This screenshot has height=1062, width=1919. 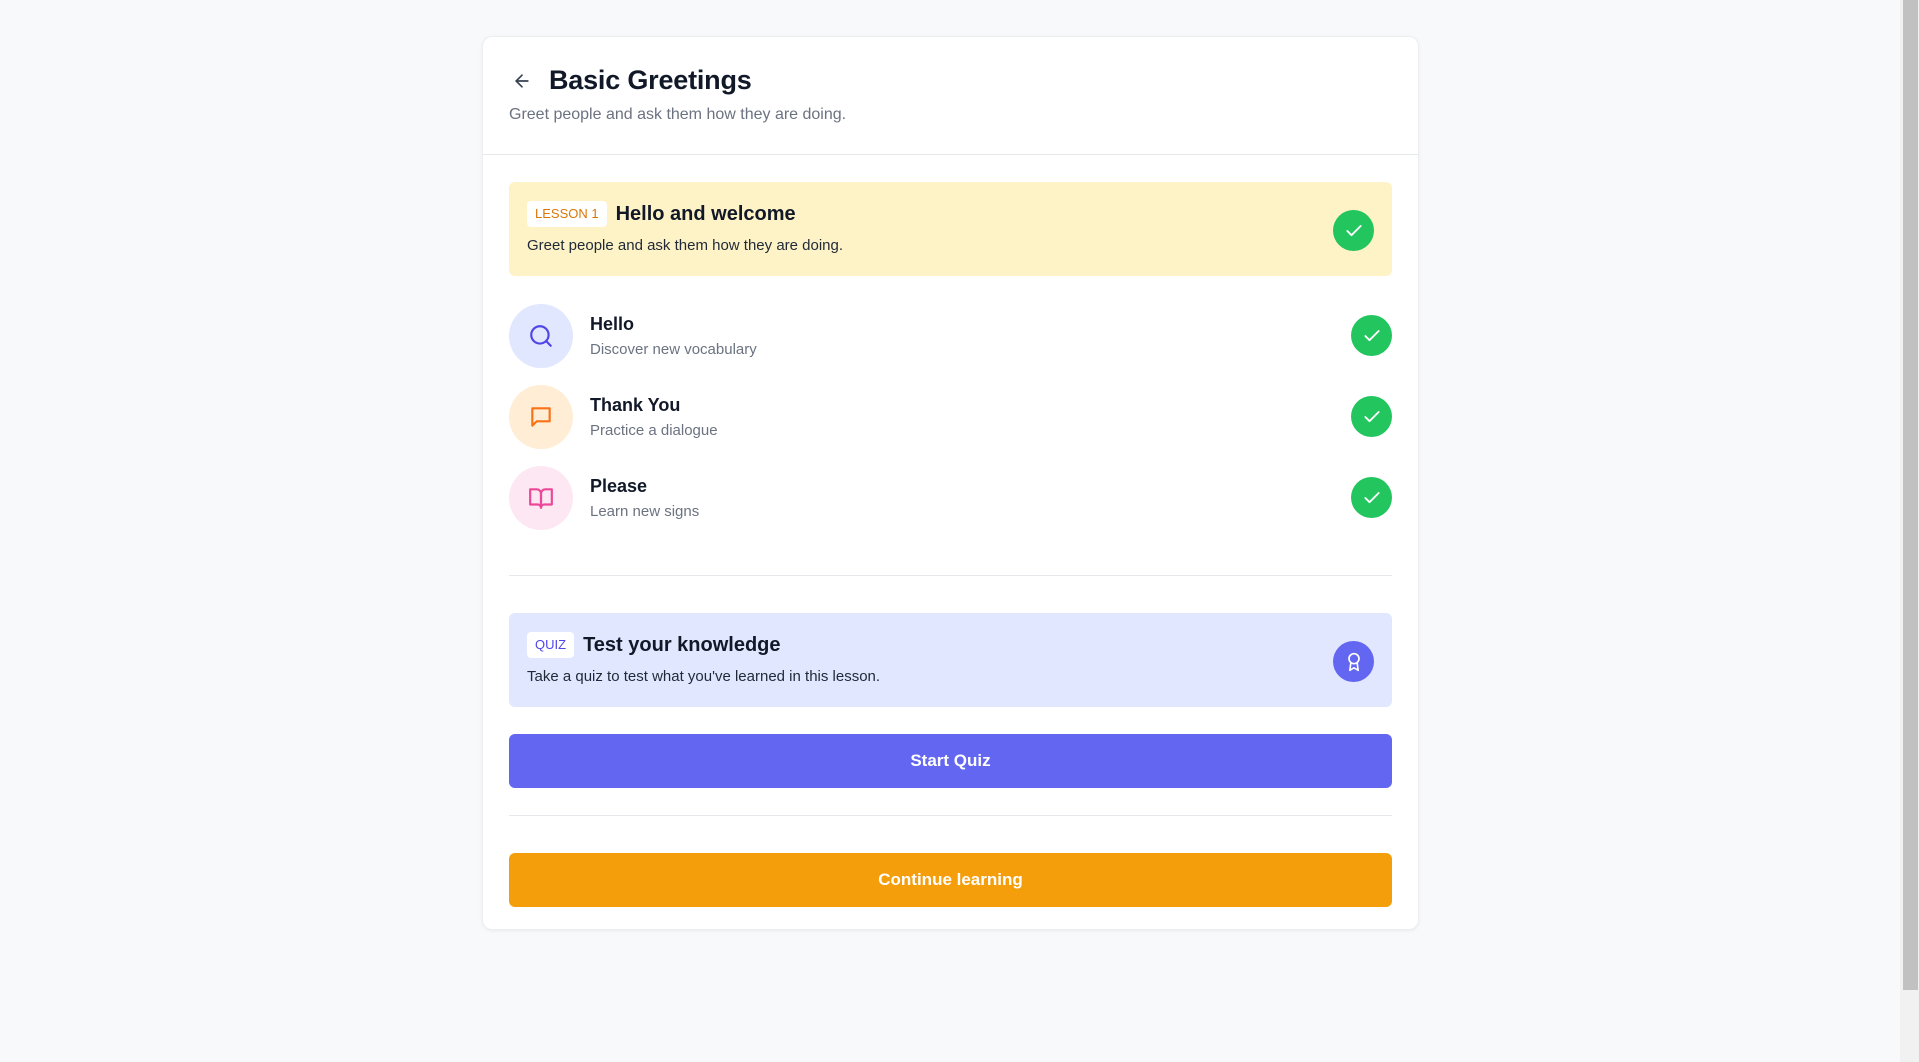 What do you see at coordinates (950, 761) in the screenshot?
I see `start-quiz-button: Start Quiz` at bounding box center [950, 761].